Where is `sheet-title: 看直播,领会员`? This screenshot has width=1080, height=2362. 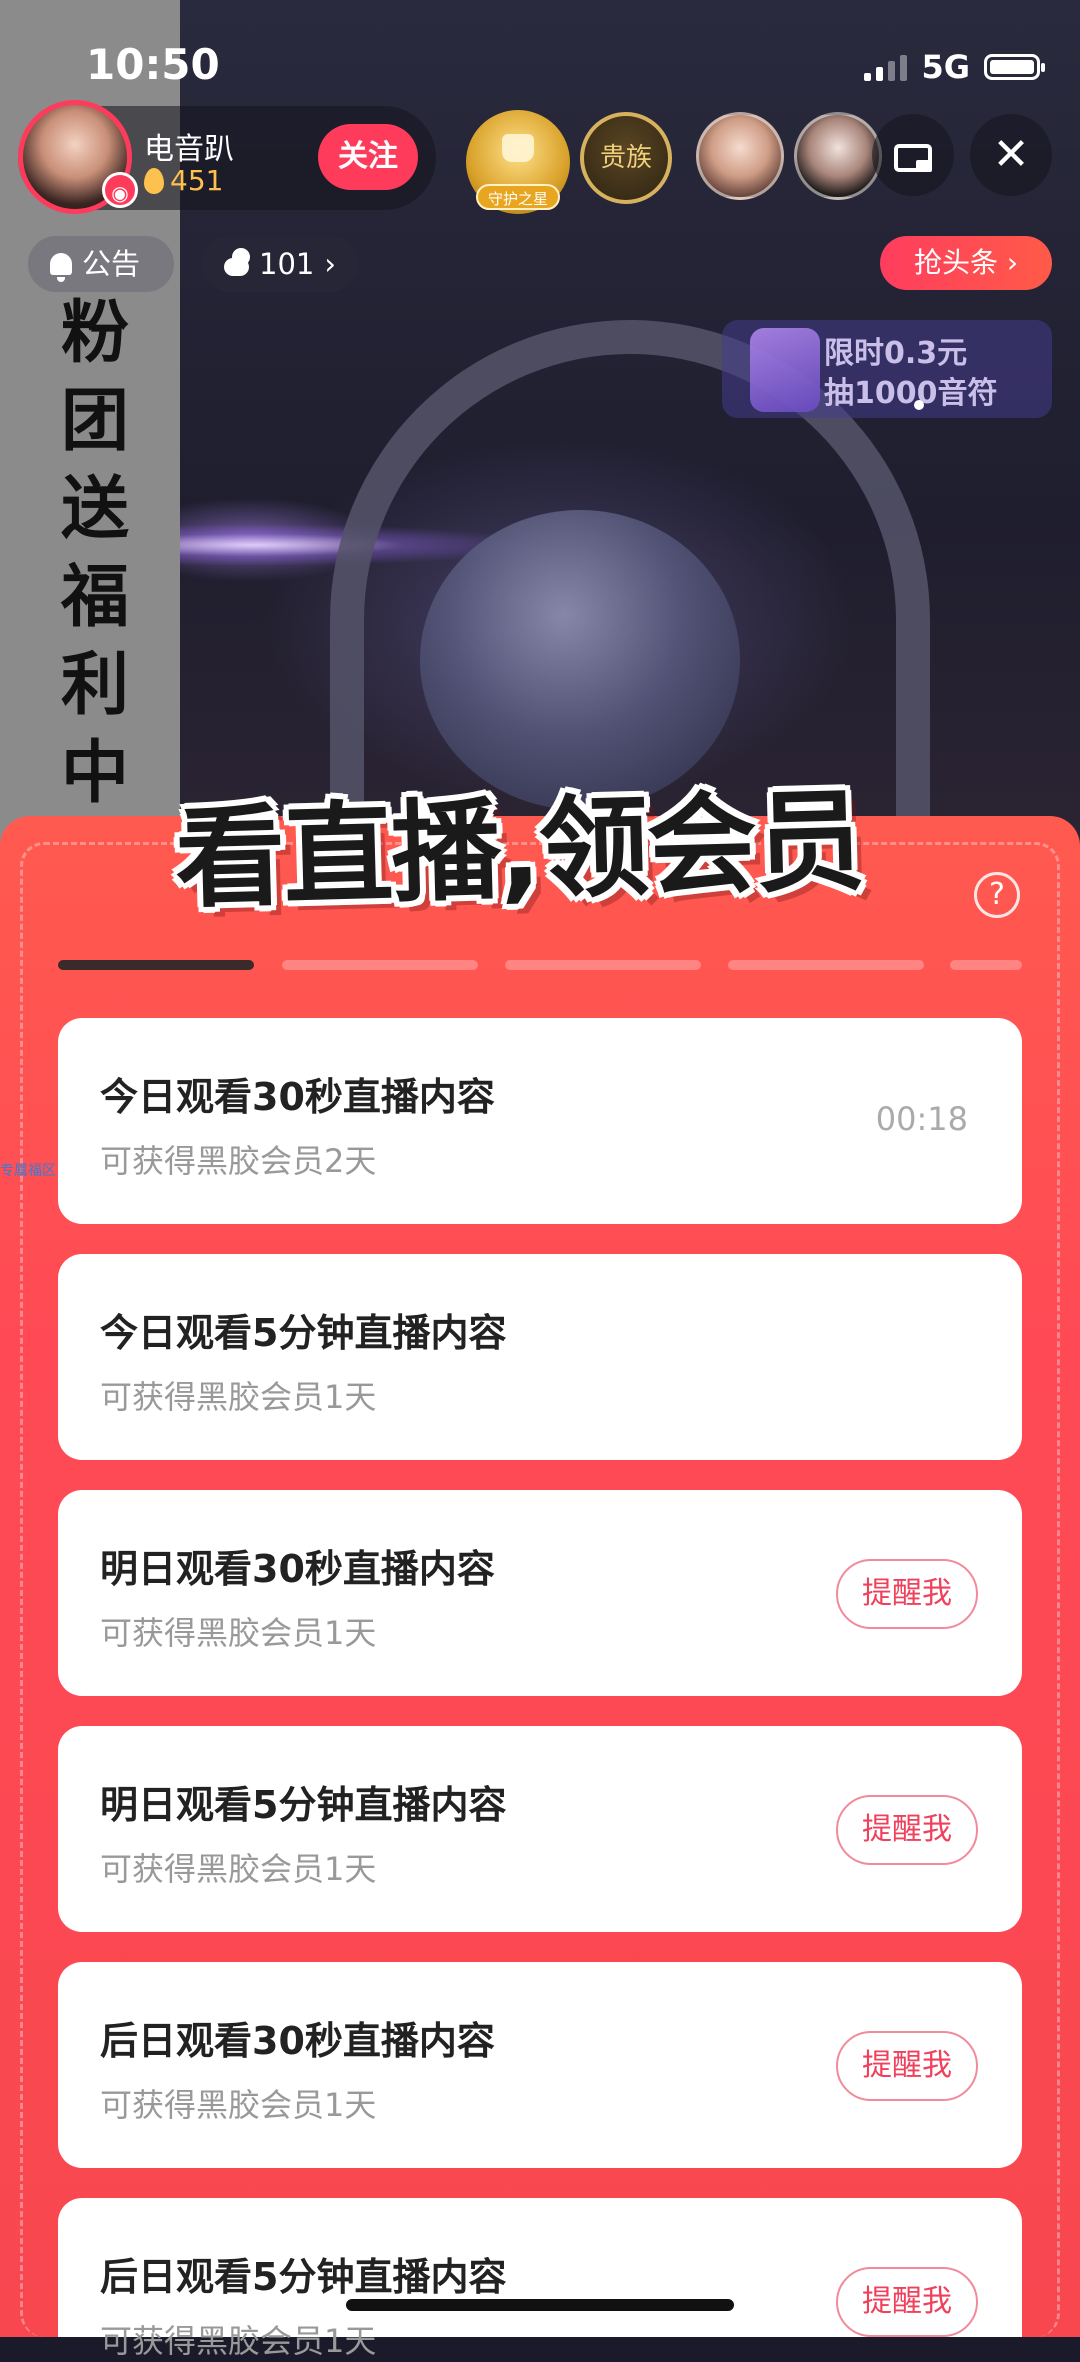
sheet-title: 看直播,领会员 is located at coordinates (519, 850).